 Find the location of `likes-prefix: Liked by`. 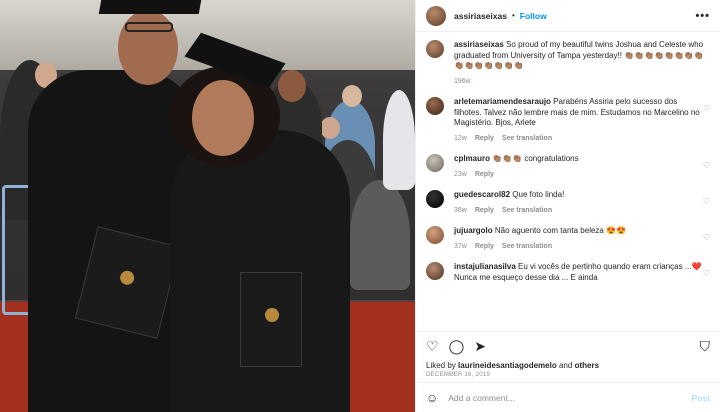

likes-prefix: Liked by is located at coordinates (441, 365).